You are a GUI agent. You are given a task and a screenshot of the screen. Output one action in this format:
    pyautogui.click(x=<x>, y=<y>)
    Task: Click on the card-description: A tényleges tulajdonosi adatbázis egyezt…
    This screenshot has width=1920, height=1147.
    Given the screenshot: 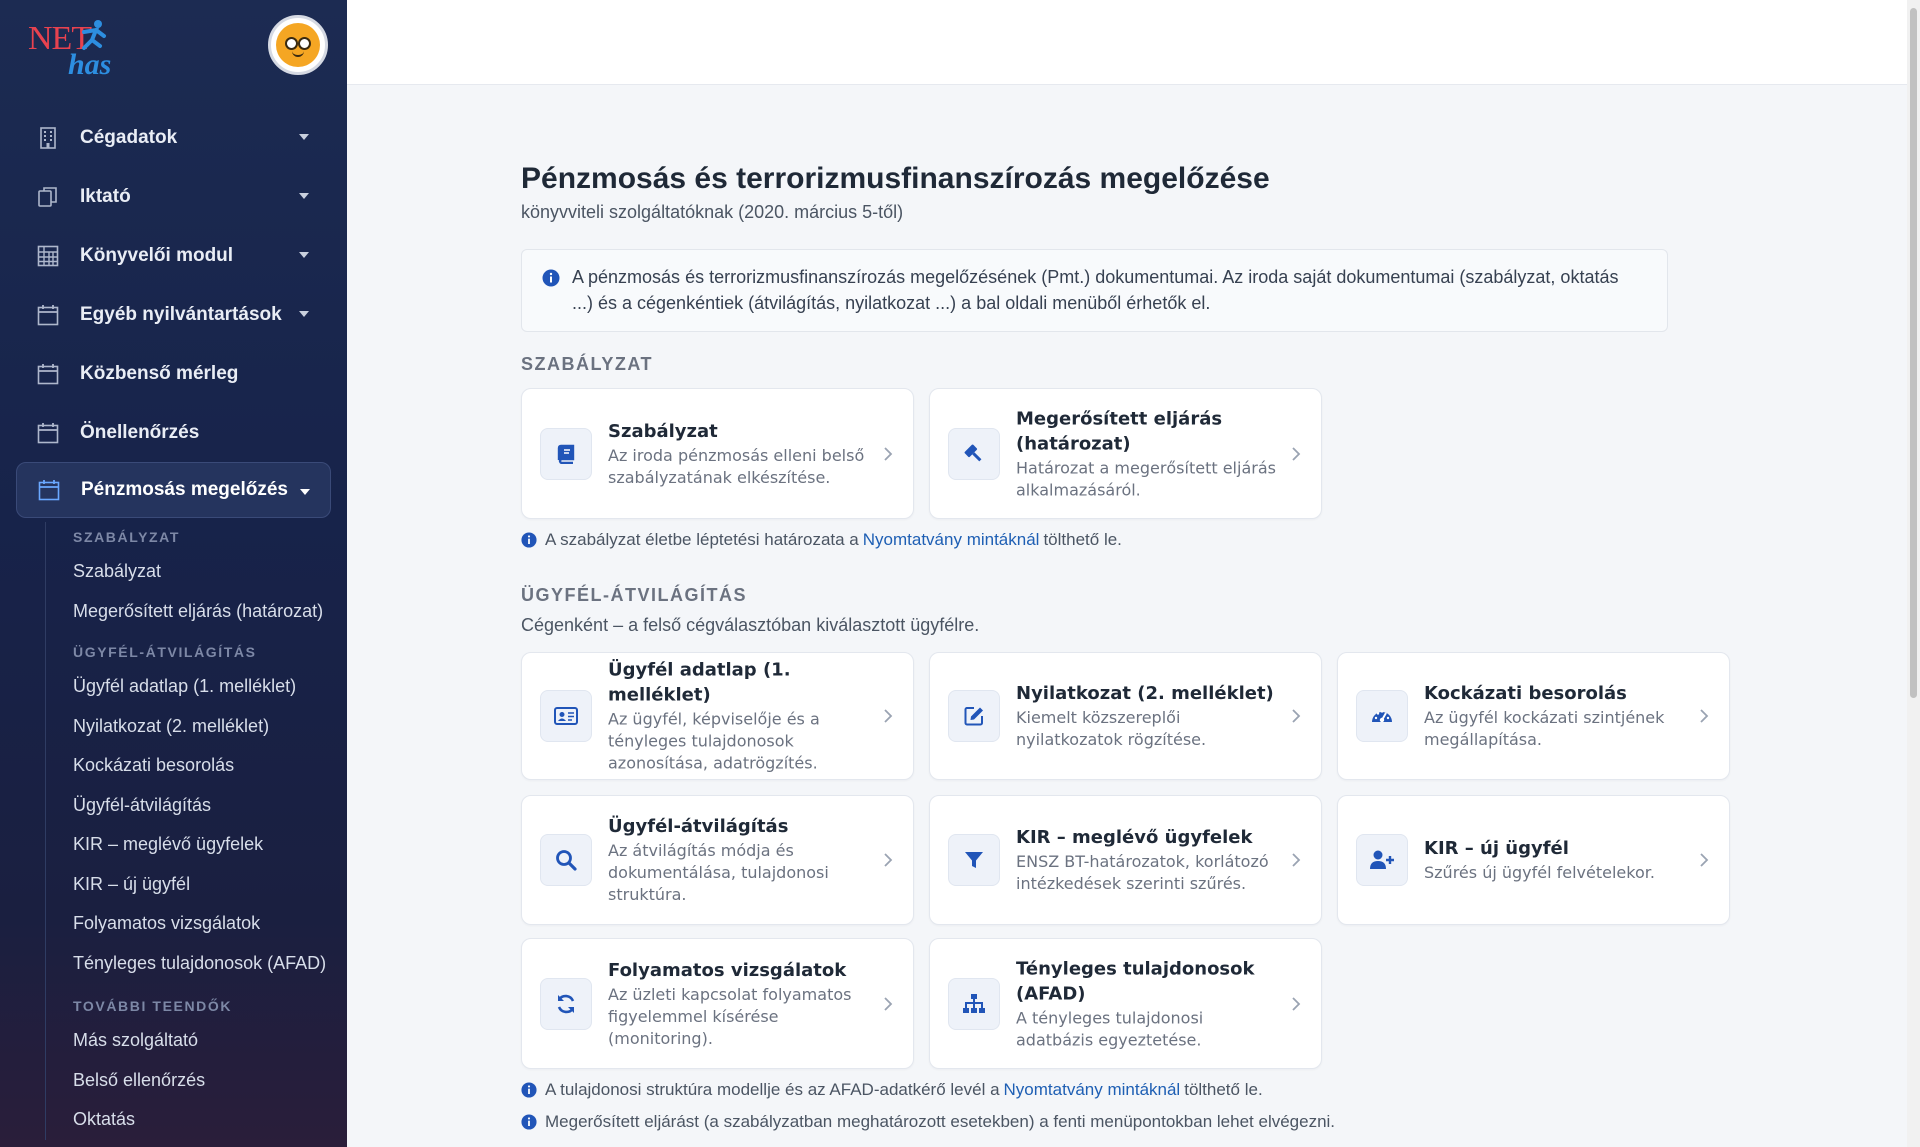 What is the action you would take?
    pyautogui.click(x=1110, y=1028)
    